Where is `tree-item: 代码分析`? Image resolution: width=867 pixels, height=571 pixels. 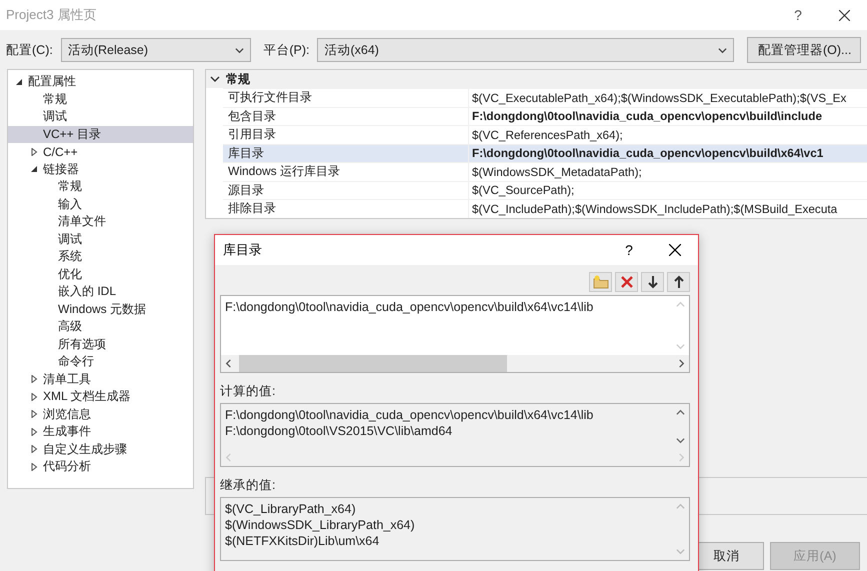
tree-item: 代码分析 is located at coordinates (100, 467).